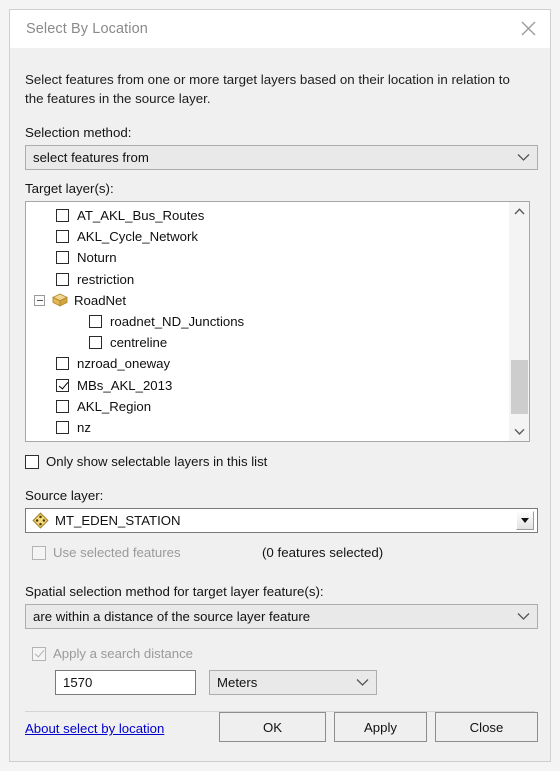 Image resolution: width=560 pixels, height=771 pixels. What do you see at coordinates (528, 28) in the screenshot?
I see `close-icon` at bounding box center [528, 28].